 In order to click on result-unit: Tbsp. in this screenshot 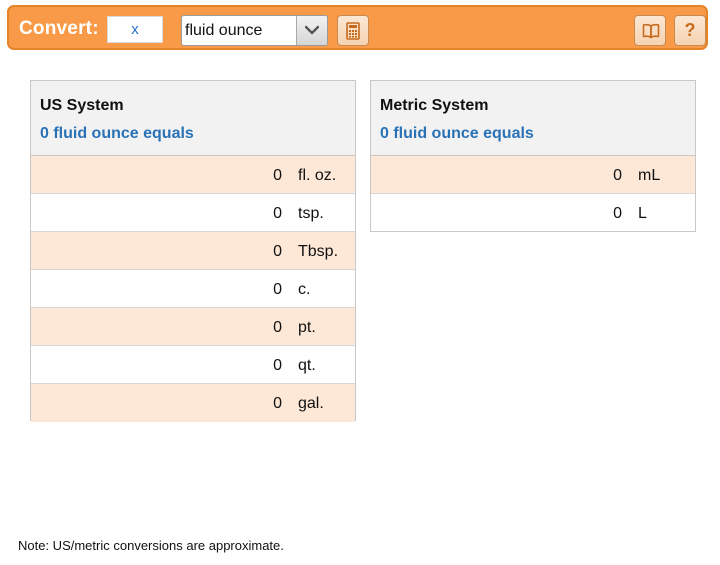, I will do `click(318, 251)`.